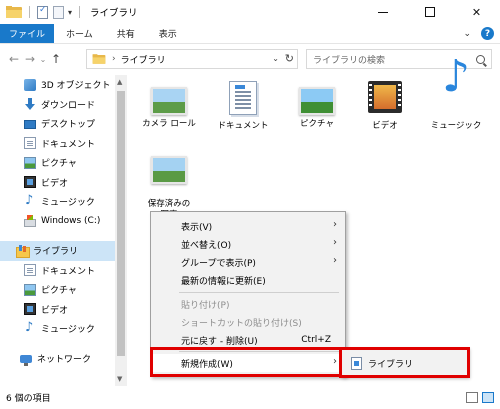 This screenshot has height=409, width=500. I want to click on sidebar-scrollbar: ▲ ▼, so click(121, 230).